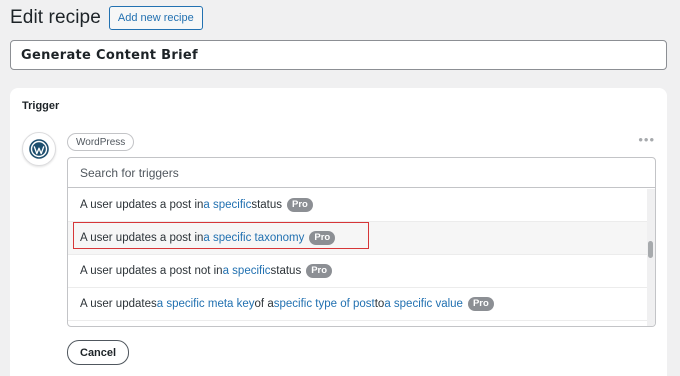  What do you see at coordinates (106, 18) in the screenshot?
I see `page-header: Edit recipe Add new recipe` at bounding box center [106, 18].